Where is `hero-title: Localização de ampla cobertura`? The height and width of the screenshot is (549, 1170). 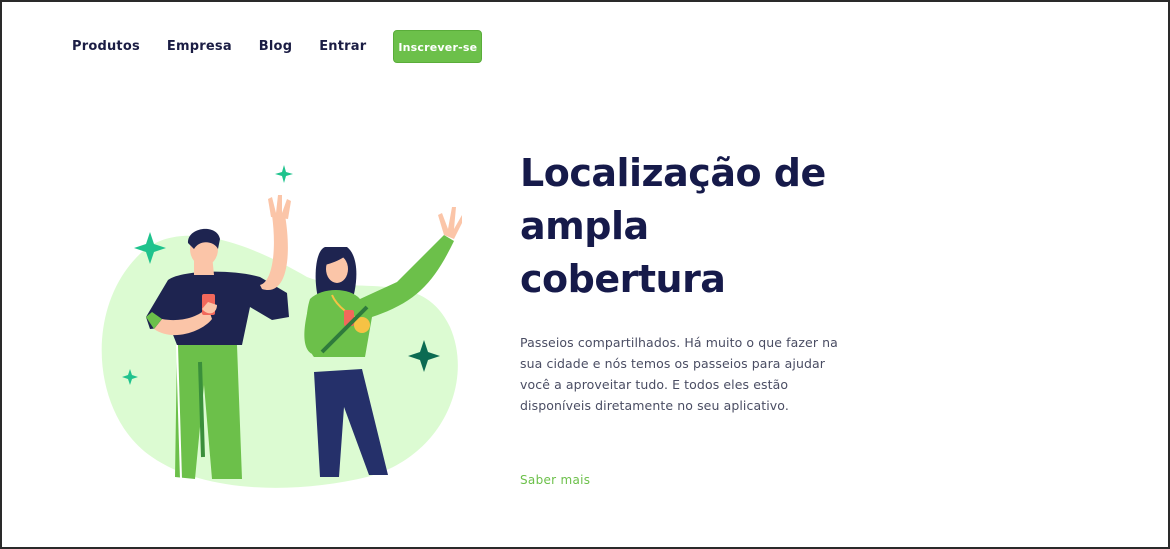 hero-title: Localização de ampla cobertura is located at coordinates (690, 226).